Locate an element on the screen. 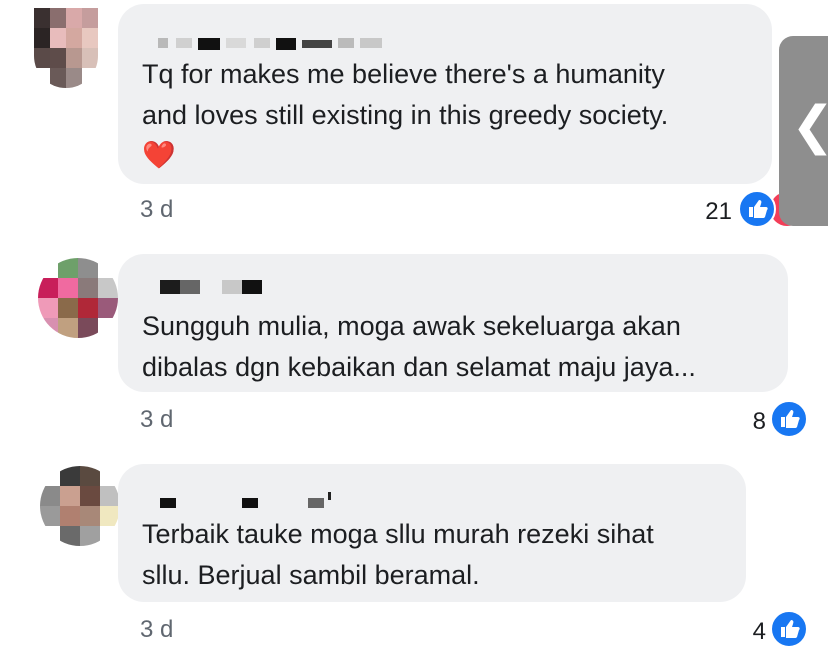 The image size is (828, 660). reaction-count: 8 is located at coordinates (748, 422).